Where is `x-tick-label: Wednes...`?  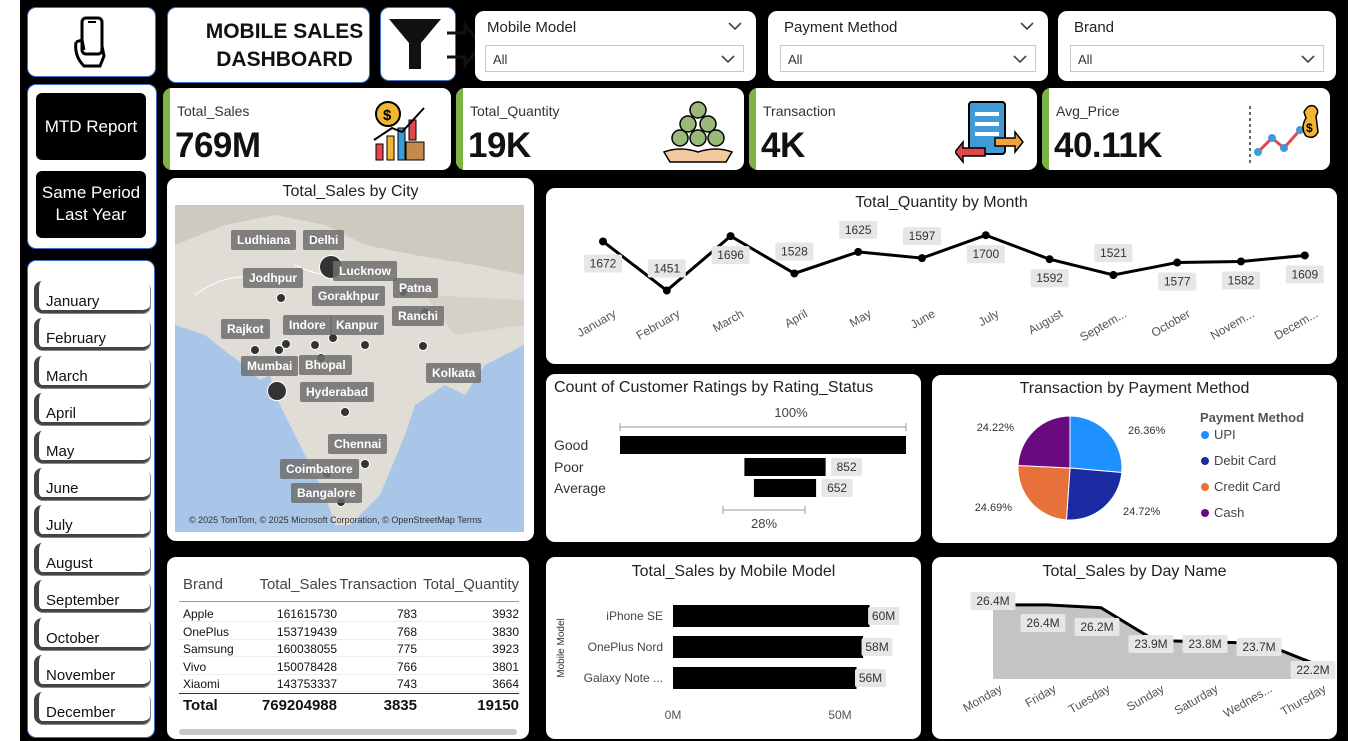
x-tick-label: Wednes... is located at coordinates (1248, 700).